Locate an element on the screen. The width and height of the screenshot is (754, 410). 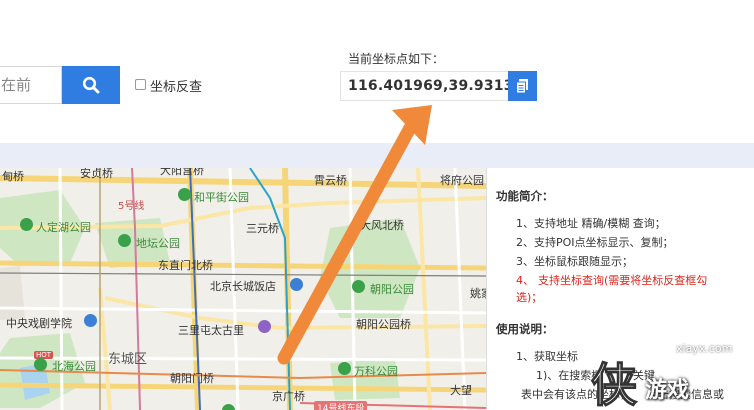
map-label: 三元桥 is located at coordinates (262, 228).